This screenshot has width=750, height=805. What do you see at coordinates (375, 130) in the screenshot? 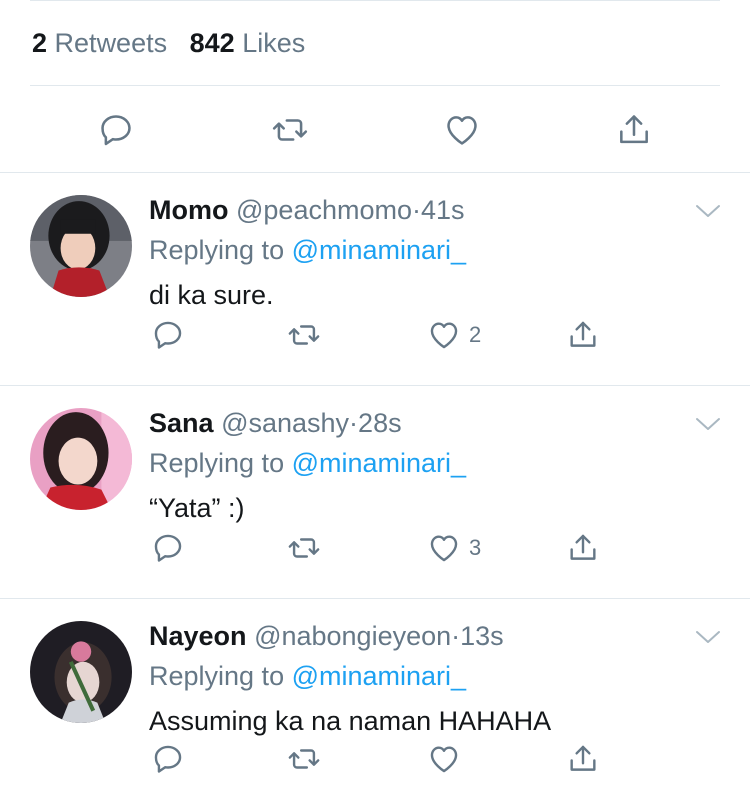
I see `tweet-action-bar` at bounding box center [375, 130].